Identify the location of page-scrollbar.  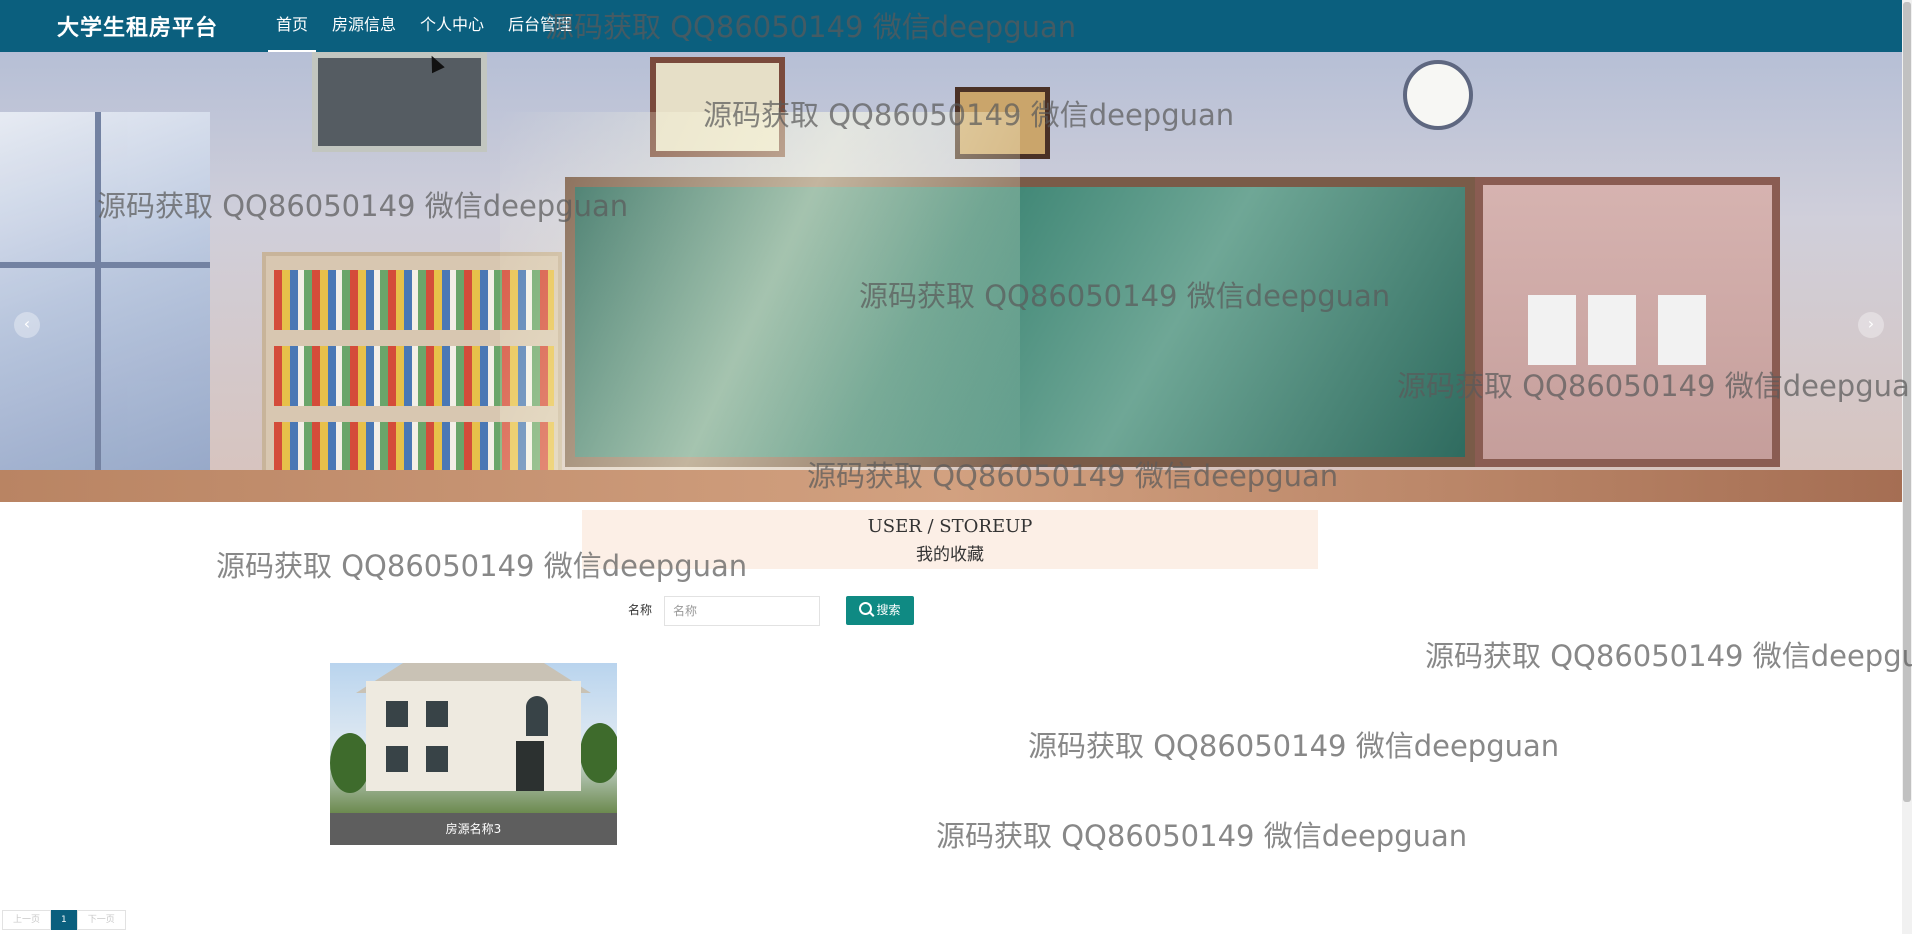
(1907, 467).